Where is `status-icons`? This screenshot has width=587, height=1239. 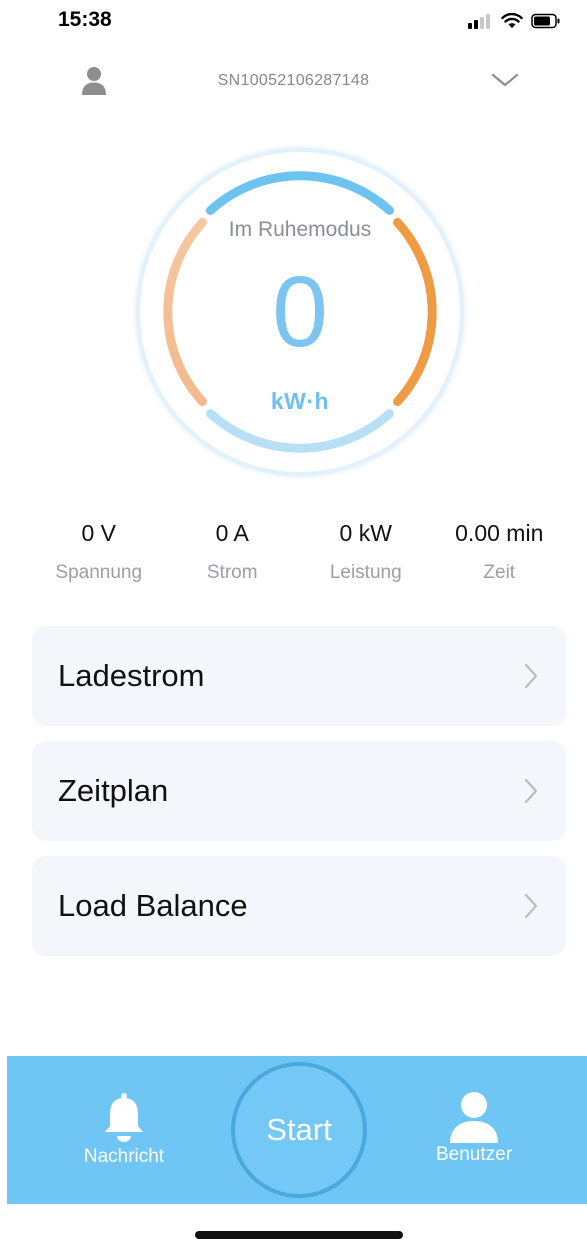 status-icons is located at coordinates (514, 21).